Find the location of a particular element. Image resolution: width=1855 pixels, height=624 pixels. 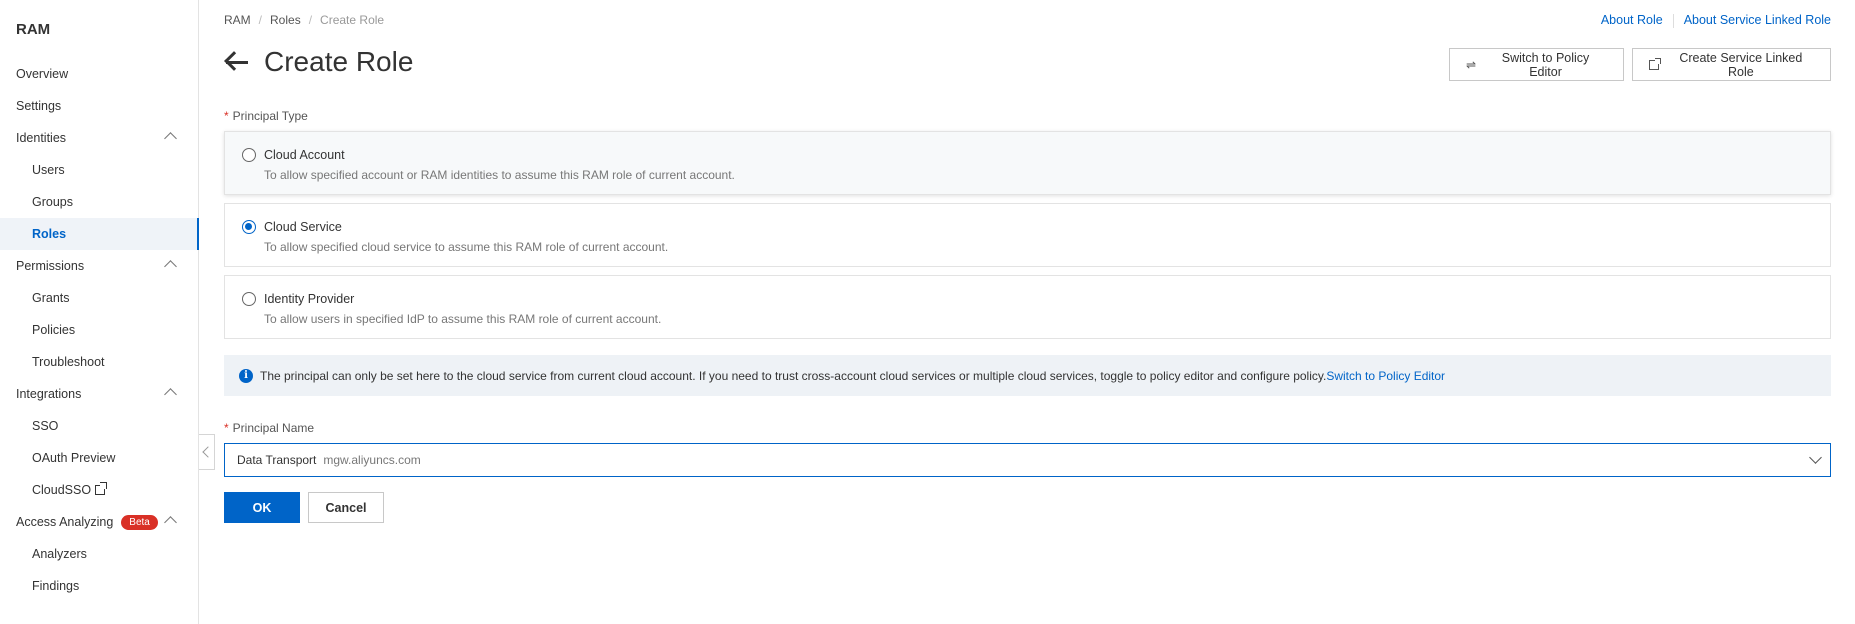

cancel-button: Cancel is located at coordinates (346, 507).